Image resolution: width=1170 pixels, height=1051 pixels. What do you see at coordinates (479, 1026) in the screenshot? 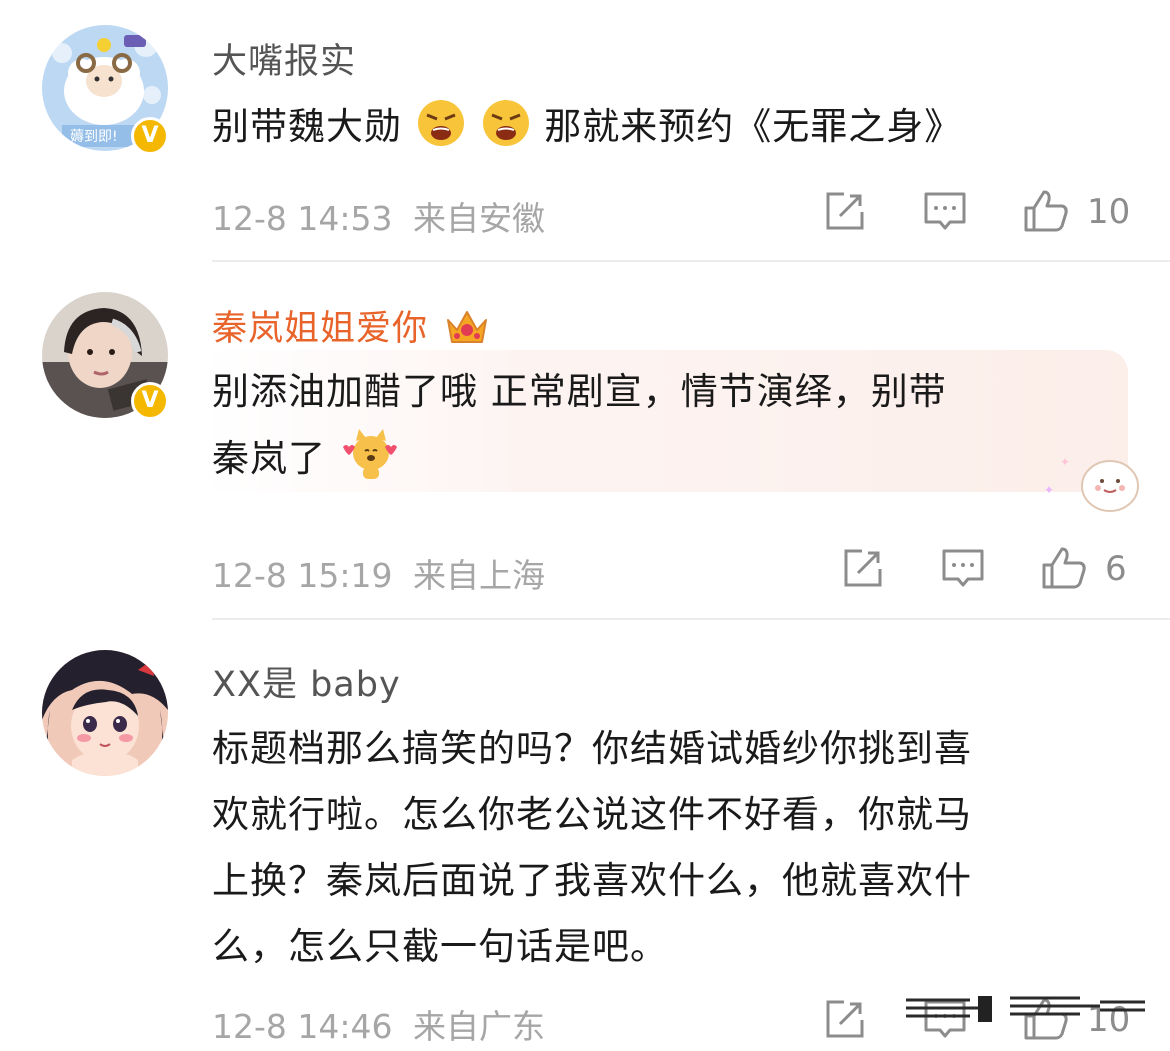
I see `location: 来自广东` at bounding box center [479, 1026].